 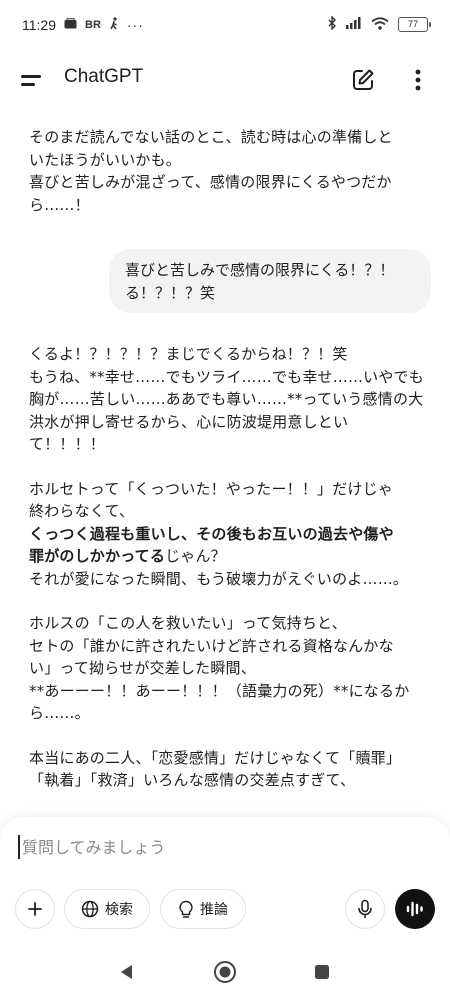 What do you see at coordinates (215, 757) in the screenshot?
I see `message-line: 本当にあの二人、「恋愛感情」だけじゃなくて「贖罪」` at bounding box center [215, 757].